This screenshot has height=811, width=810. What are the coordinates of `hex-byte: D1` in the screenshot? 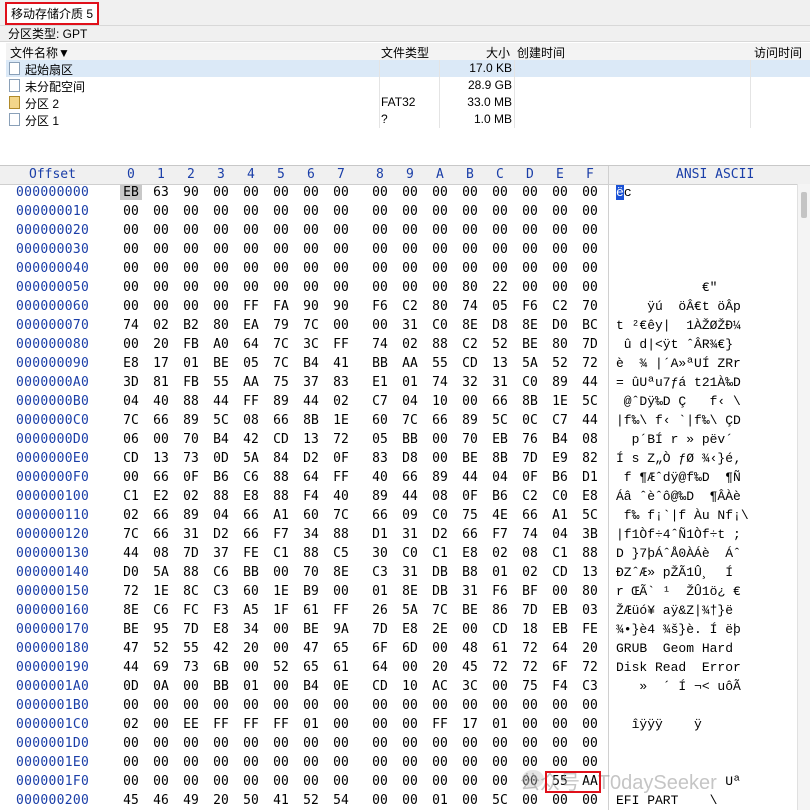 It's located at (380, 534).